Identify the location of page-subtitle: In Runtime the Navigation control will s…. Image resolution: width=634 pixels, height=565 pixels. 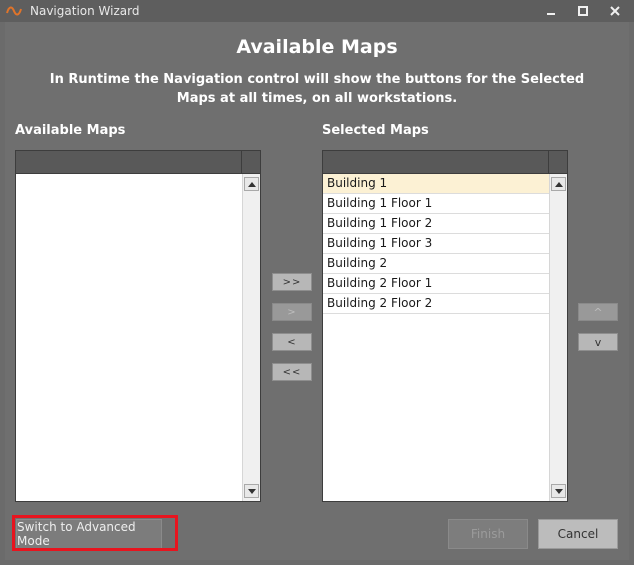
(317, 89).